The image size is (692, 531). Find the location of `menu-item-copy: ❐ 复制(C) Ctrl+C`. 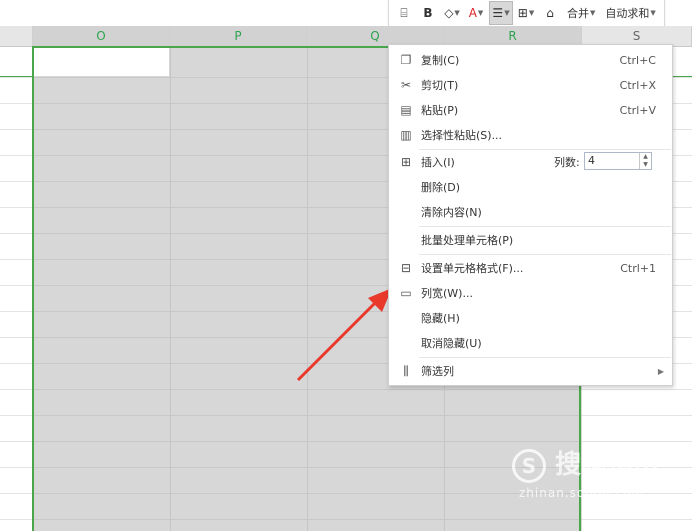

menu-item-copy: ❐ 复制(C) Ctrl+C is located at coordinates (530, 60).